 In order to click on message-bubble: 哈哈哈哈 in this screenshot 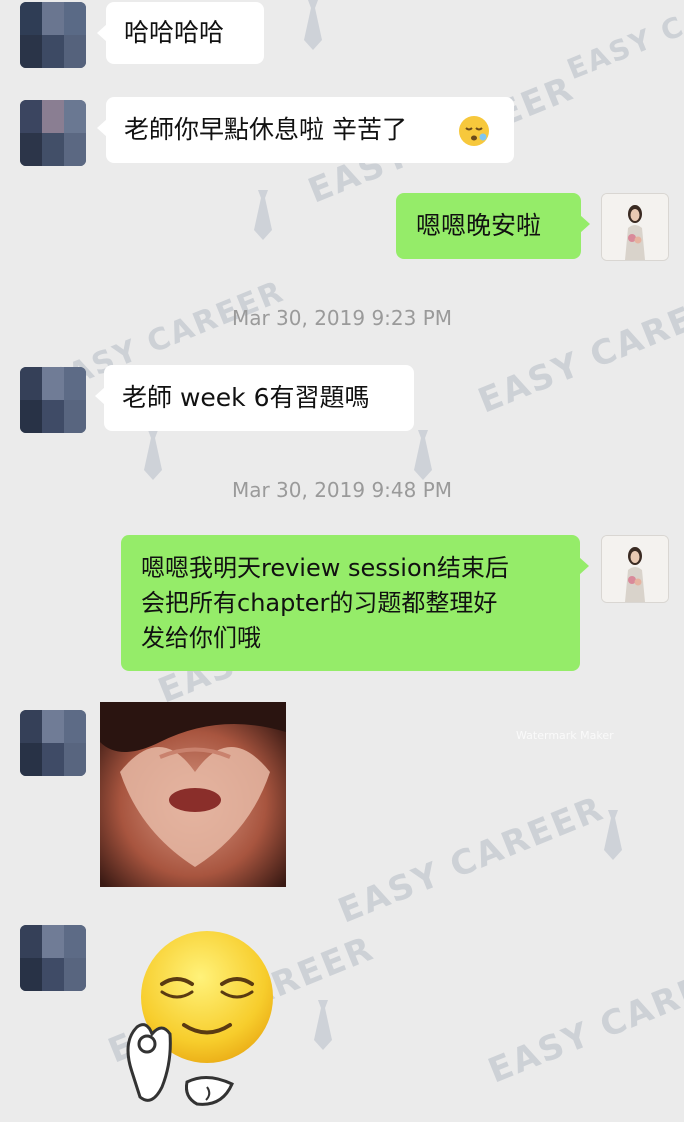, I will do `click(180, 33)`.